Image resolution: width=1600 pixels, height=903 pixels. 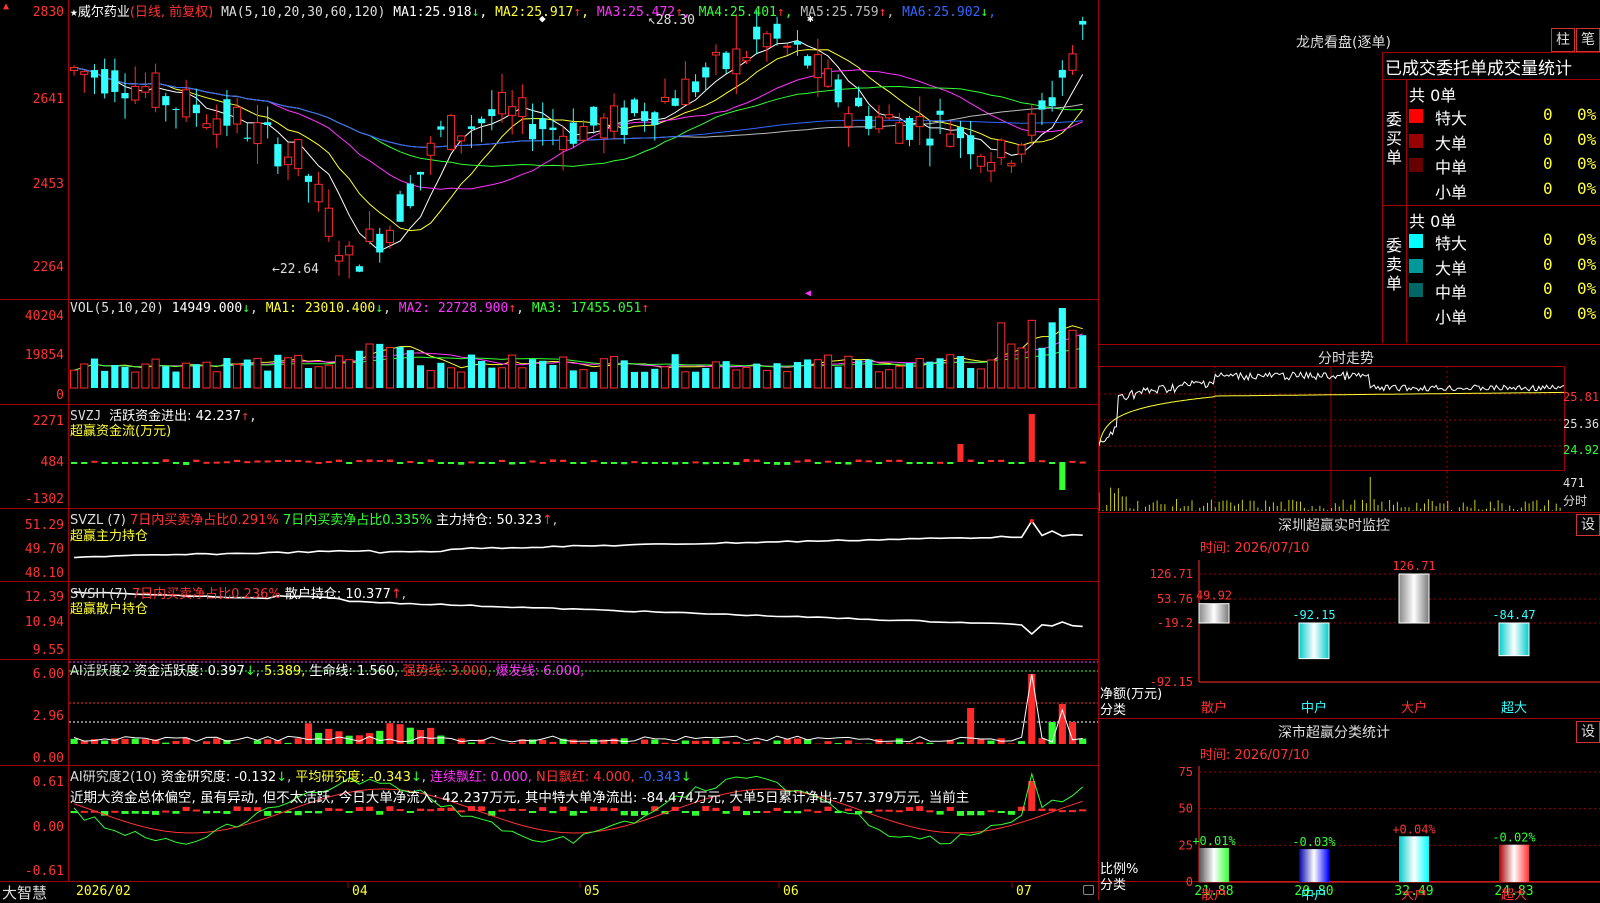 What do you see at coordinates (32, 758) in the screenshot?
I see `ai1-tick: 0.00` at bounding box center [32, 758].